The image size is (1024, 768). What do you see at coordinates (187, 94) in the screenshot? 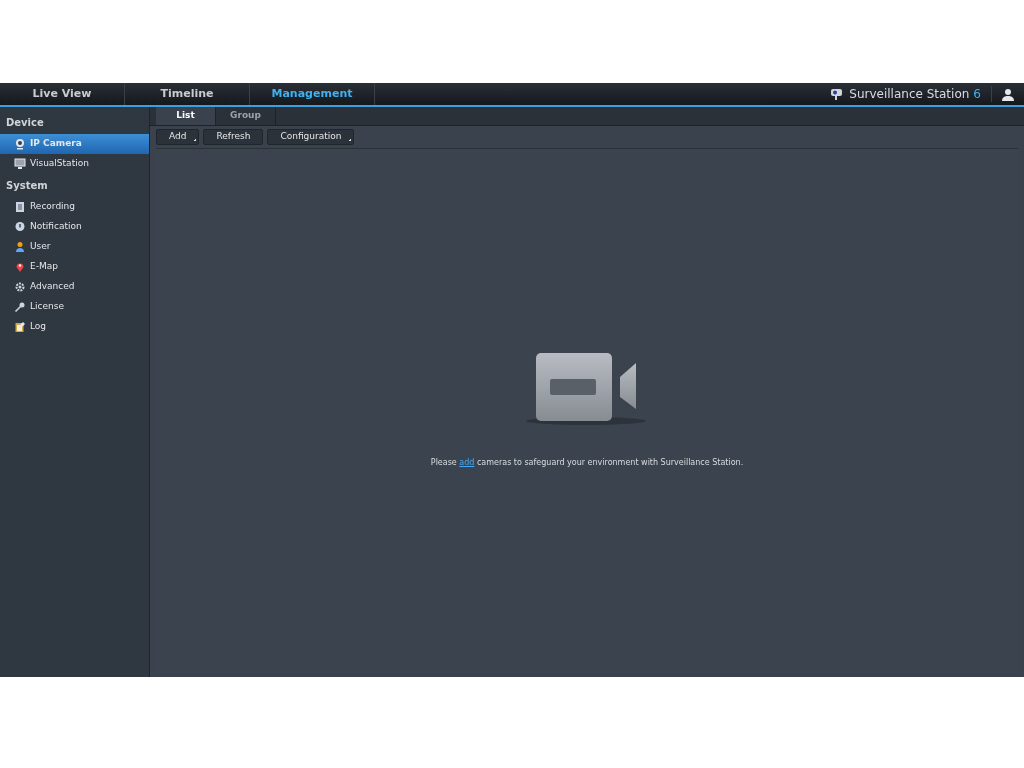
I see `nav-tab: Timeline` at bounding box center [187, 94].